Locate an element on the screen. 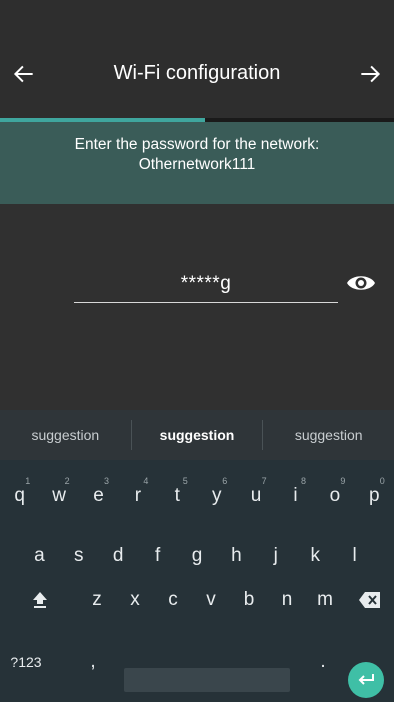  key-label: y is located at coordinates (216, 495).